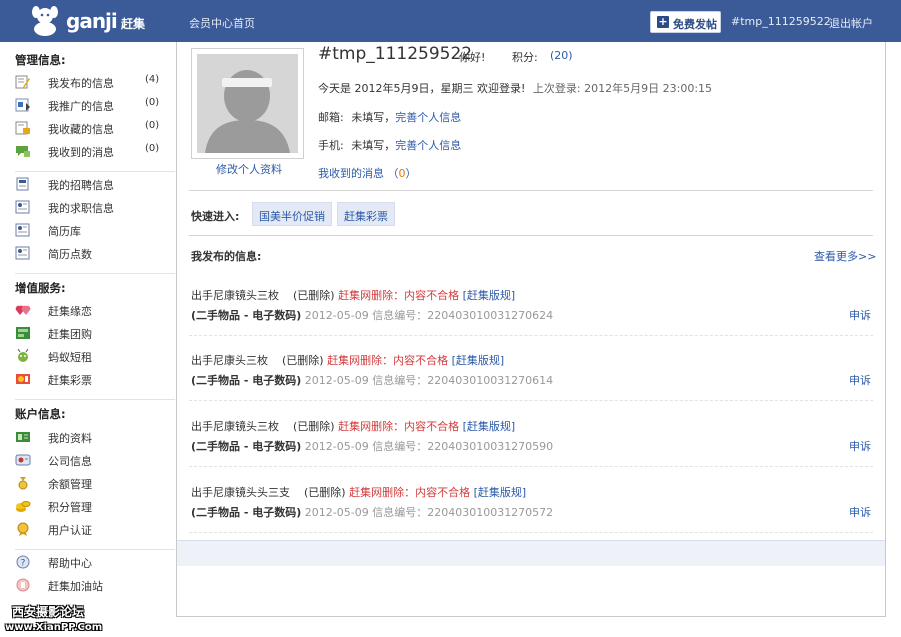 The height and width of the screenshot is (637, 901). I want to click on points-value: (20), so click(561, 55).